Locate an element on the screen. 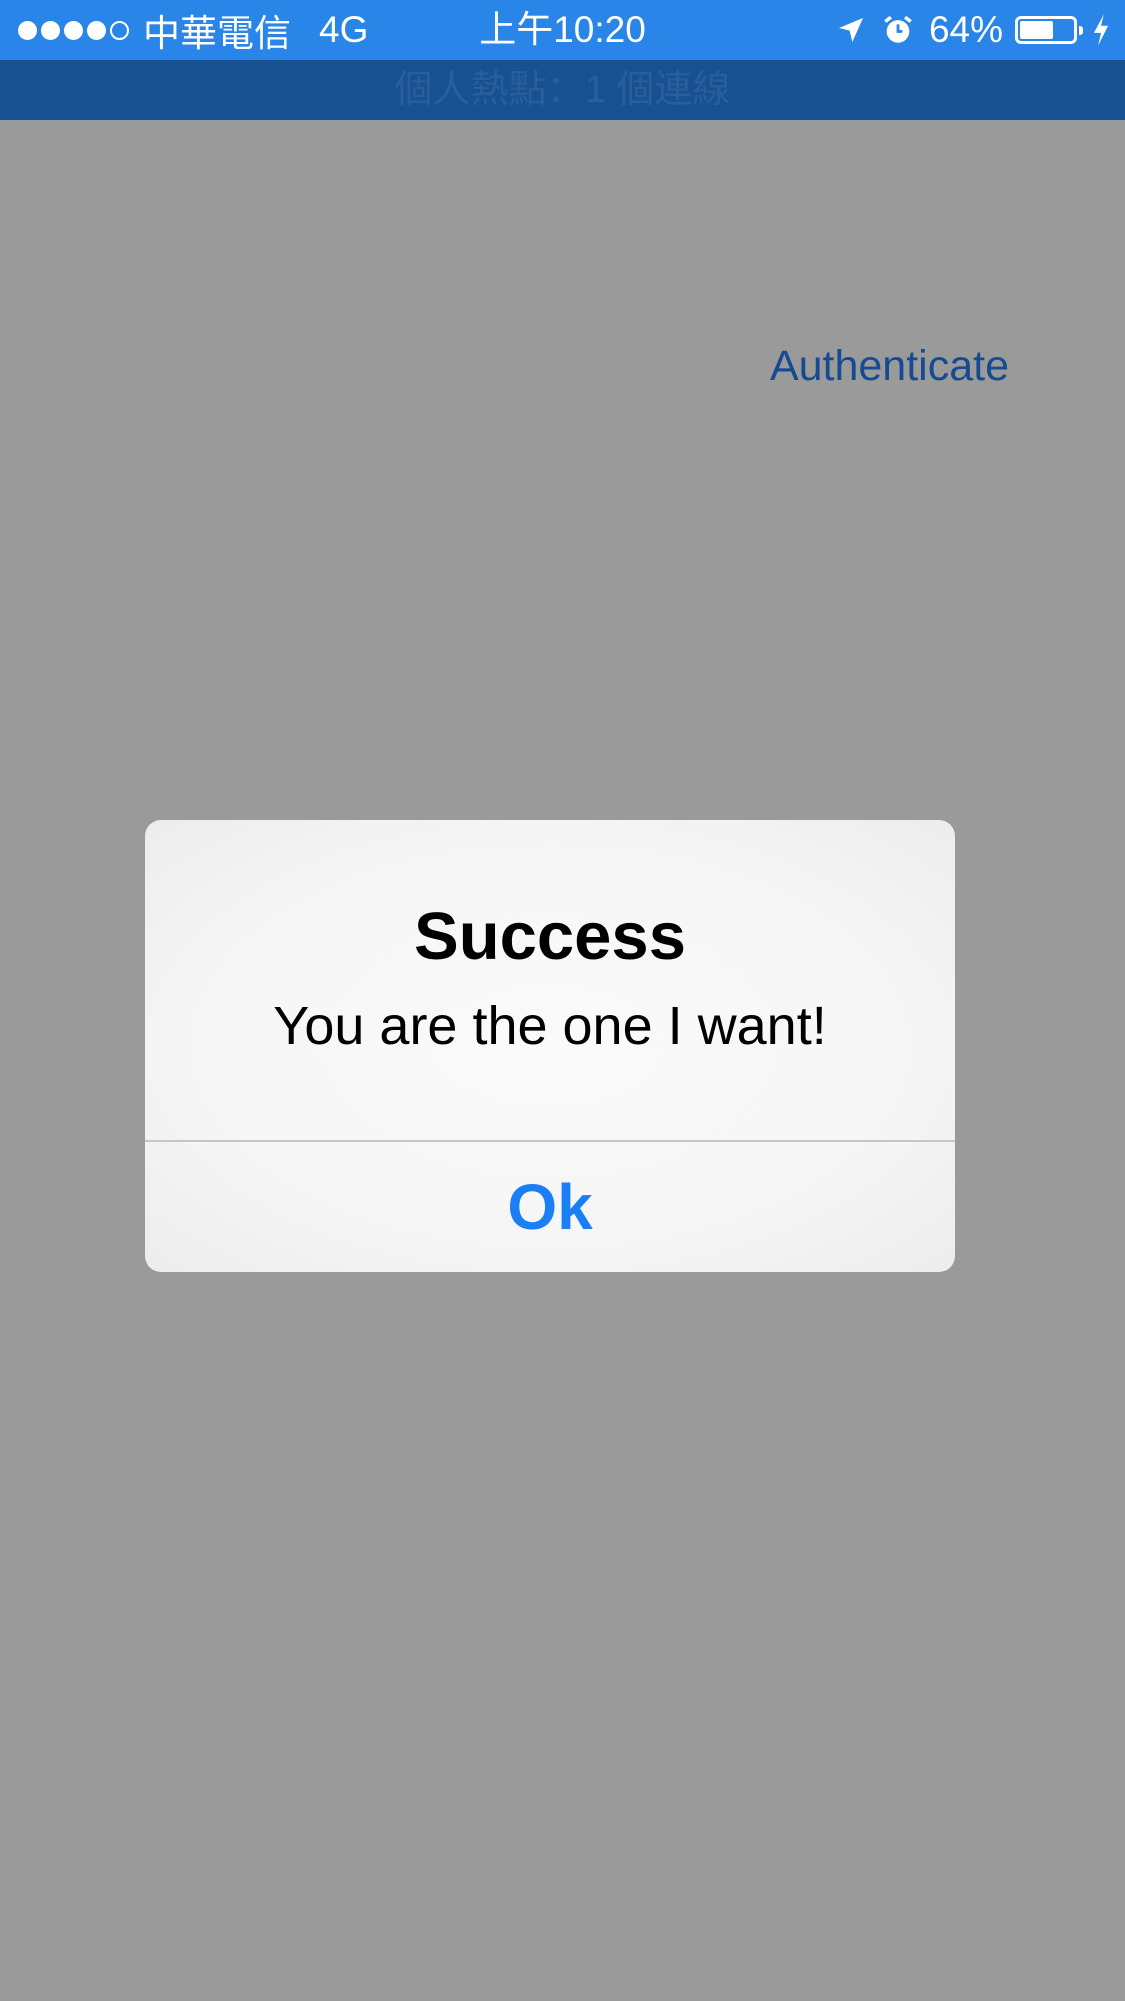 The image size is (1125, 2001). ok-button: Ok is located at coordinates (550, 1207).